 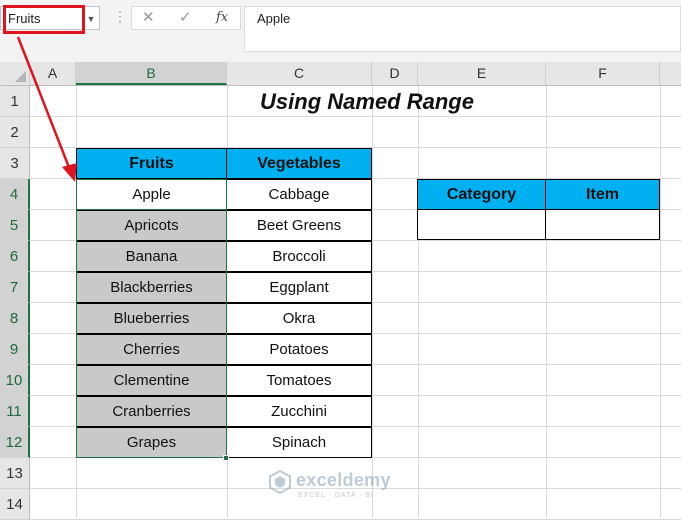 I want to click on watermark-name: exceldemy, so click(x=343, y=480).